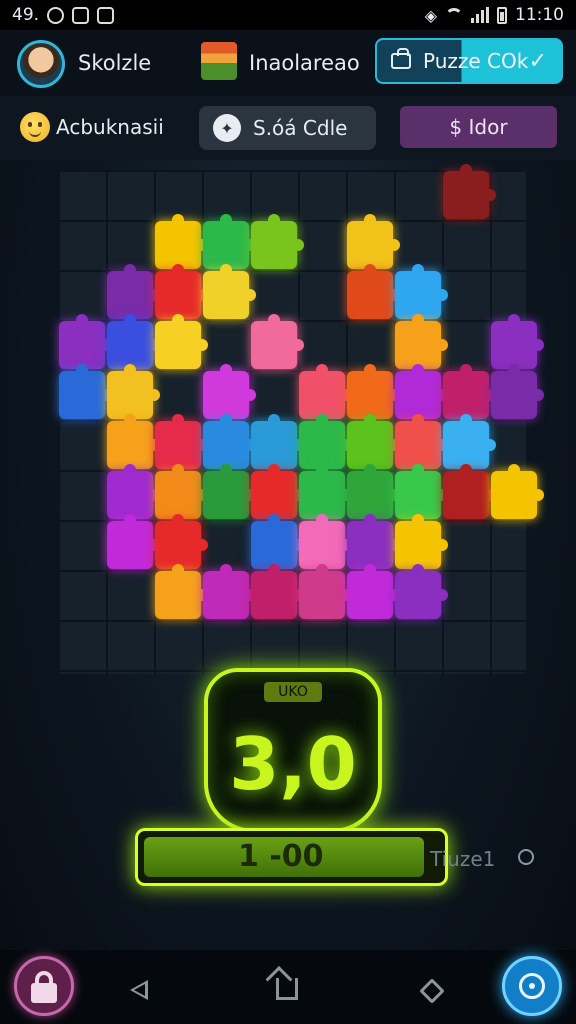  What do you see at coordinates (293, 692) in the screenshot?
I see `score-tag: UKO` at bounding box center [293, 692].